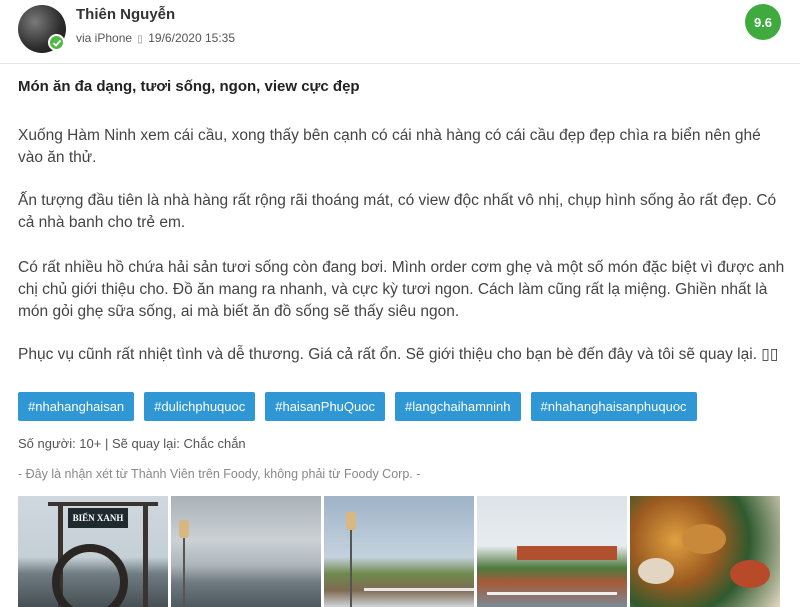 The image size is (800, 607). Describe the element at coordinates (104, 38) in the screenshot. I see `device-label: via iPhone` at that location.